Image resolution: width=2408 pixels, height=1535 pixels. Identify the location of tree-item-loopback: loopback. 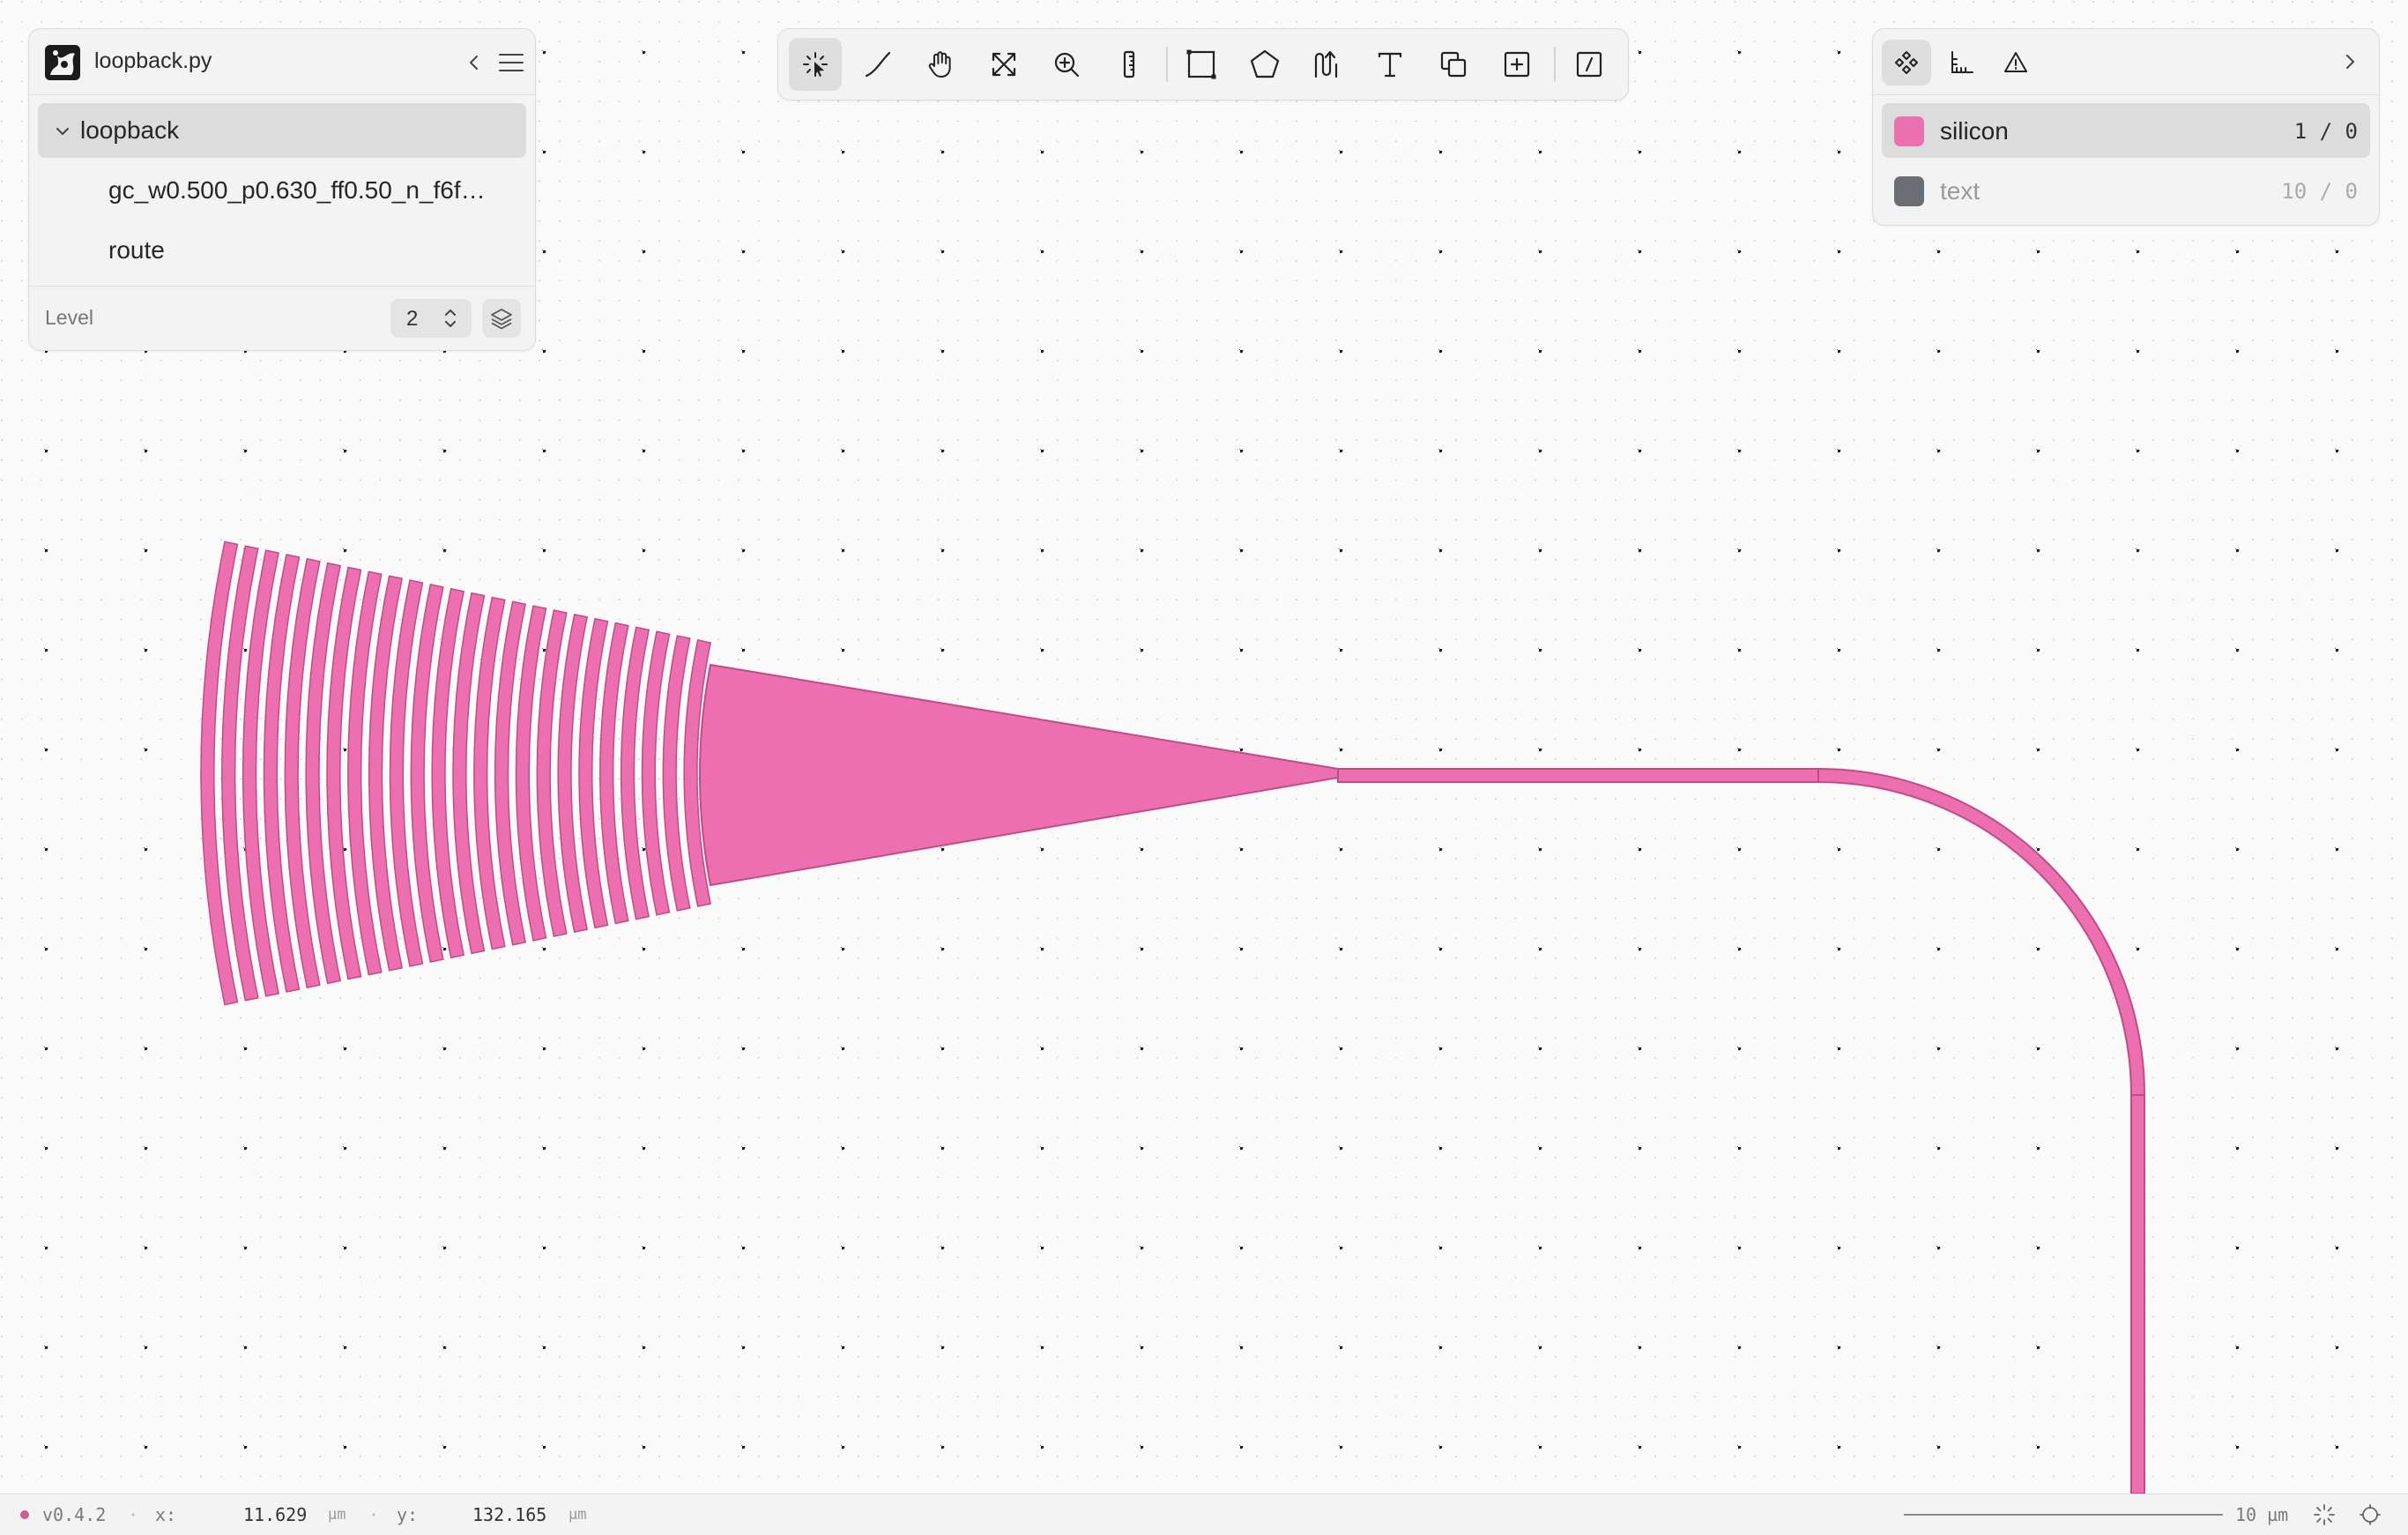
(282, 130).